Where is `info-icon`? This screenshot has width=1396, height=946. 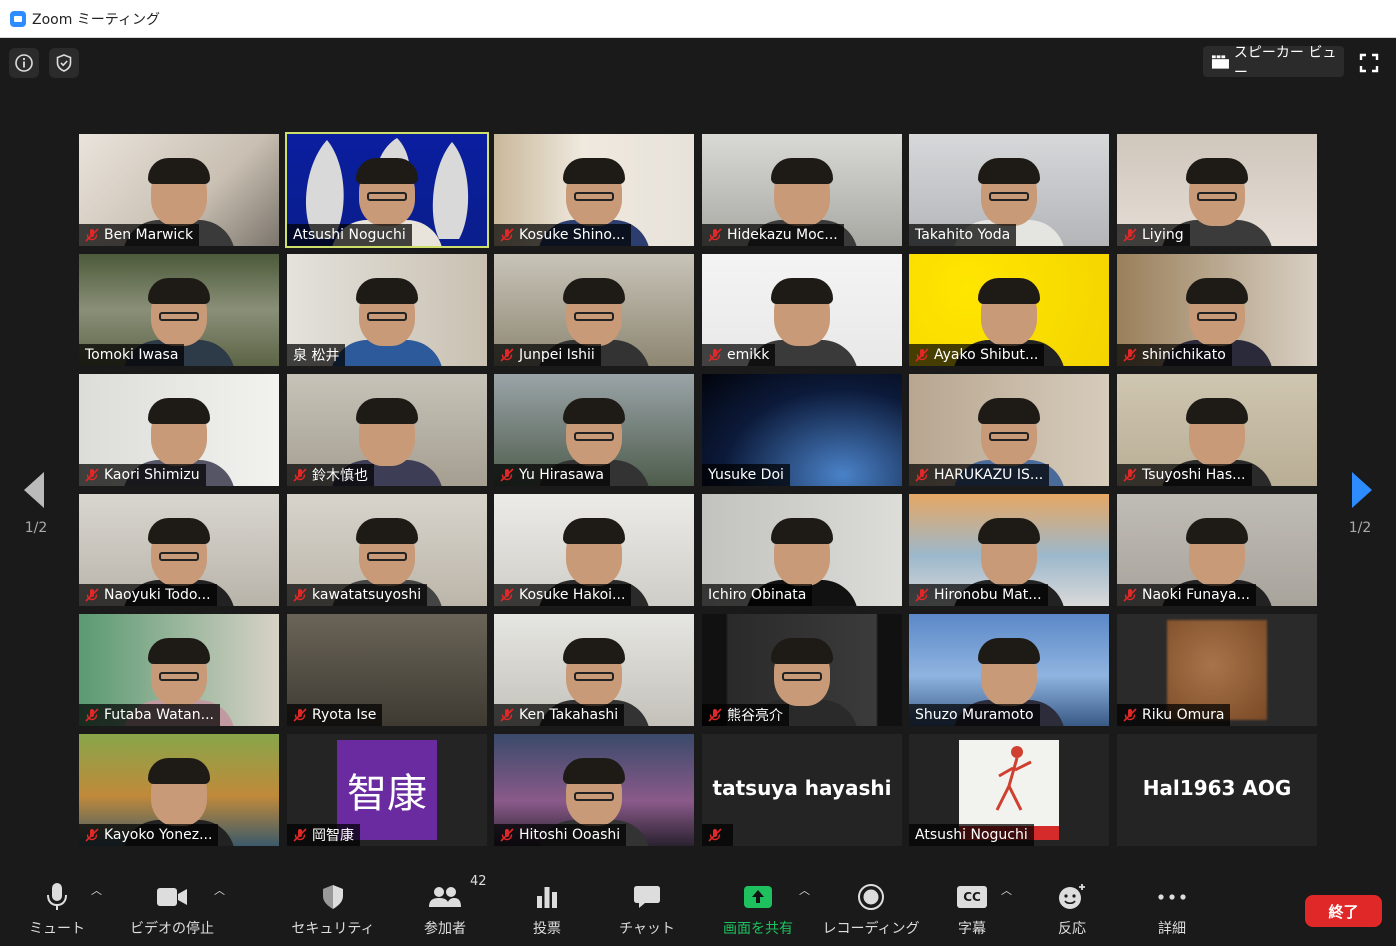
info-icon is located at coordinates (24, 63).